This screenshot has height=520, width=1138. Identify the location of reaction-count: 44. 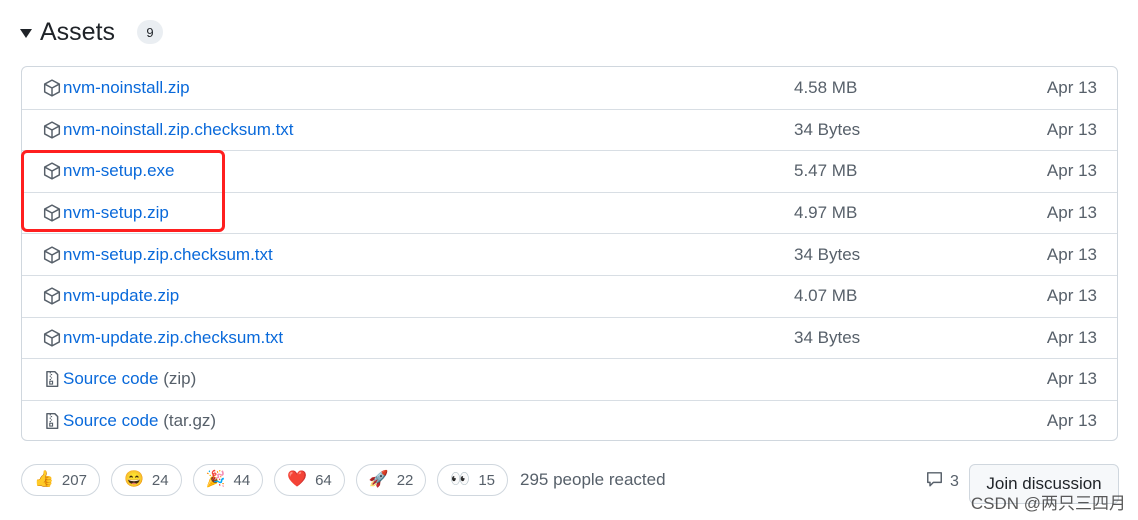
(242, 480).